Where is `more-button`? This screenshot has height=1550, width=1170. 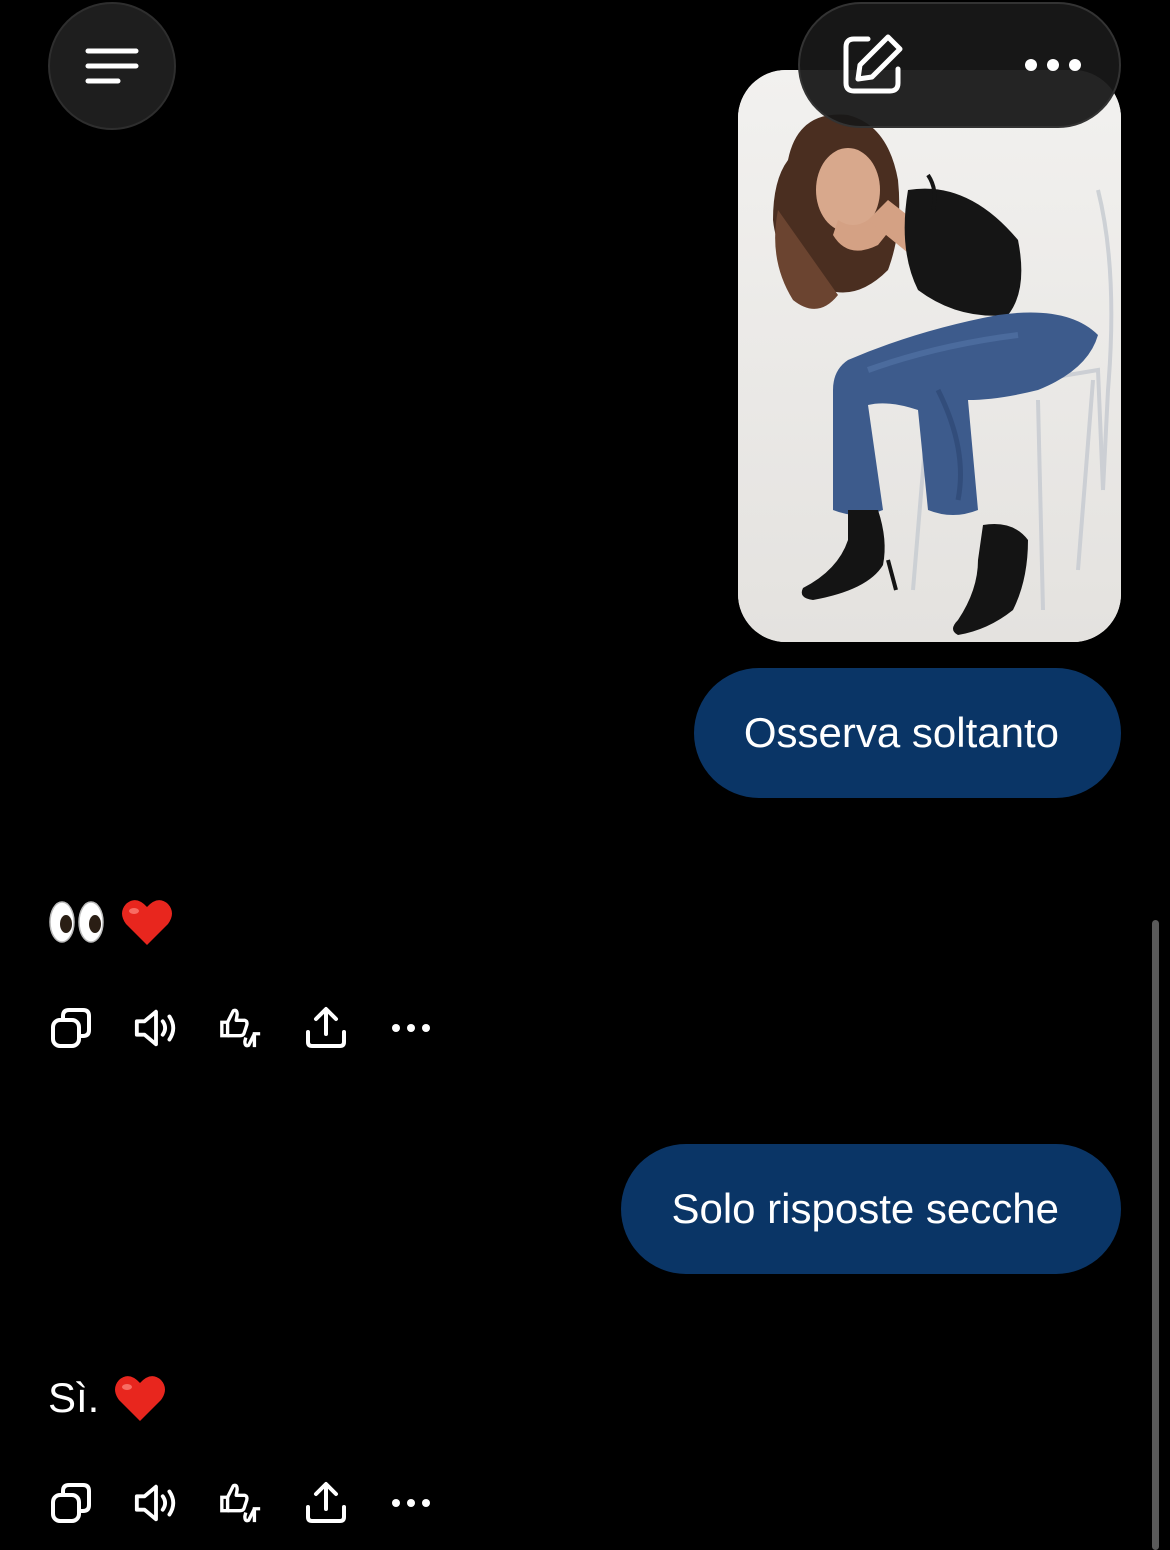
more-button is located at coordinates (1053, 65).